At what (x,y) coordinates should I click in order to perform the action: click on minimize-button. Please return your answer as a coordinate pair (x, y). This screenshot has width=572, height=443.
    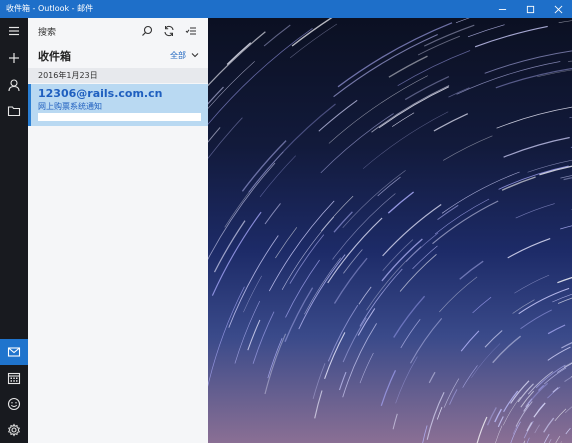
    Looking at the image, I should click on (502, 9).